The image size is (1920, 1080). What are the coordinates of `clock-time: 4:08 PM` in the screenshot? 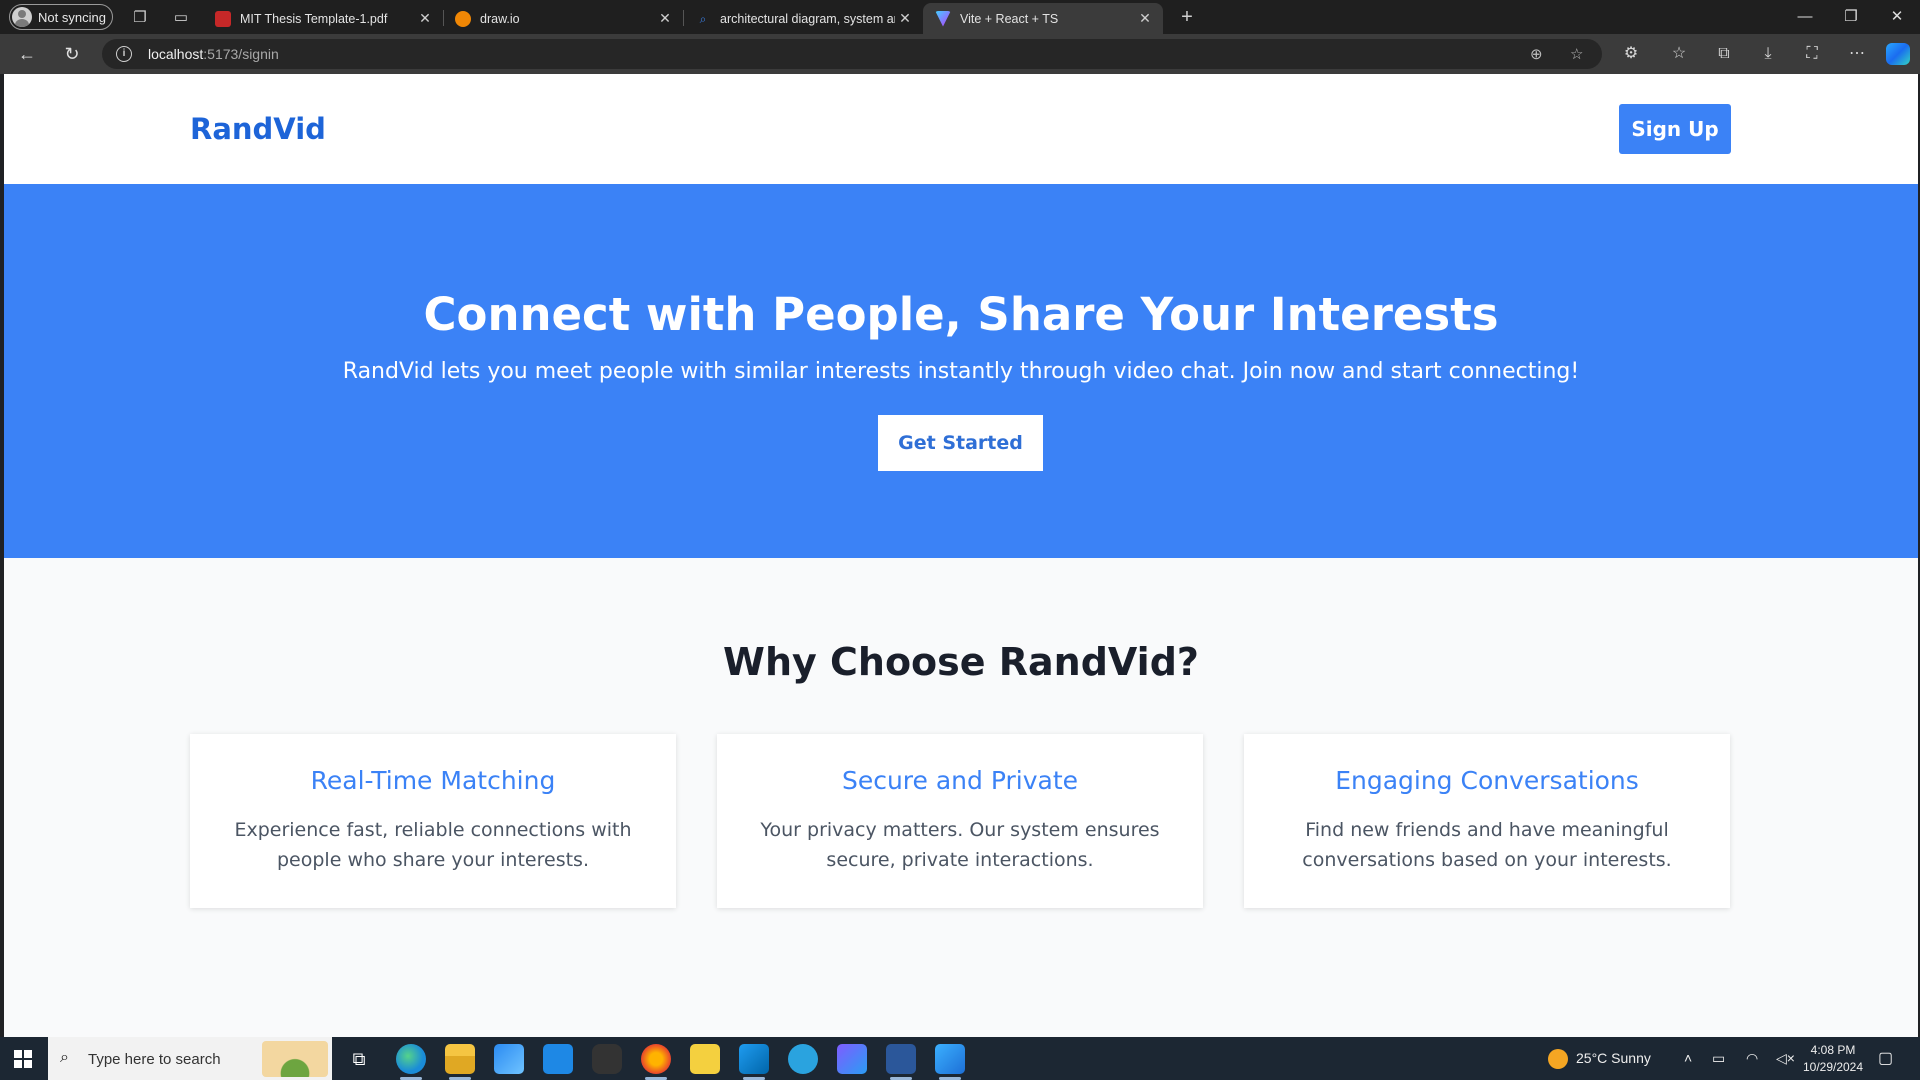 It's located at (1833, 1050).